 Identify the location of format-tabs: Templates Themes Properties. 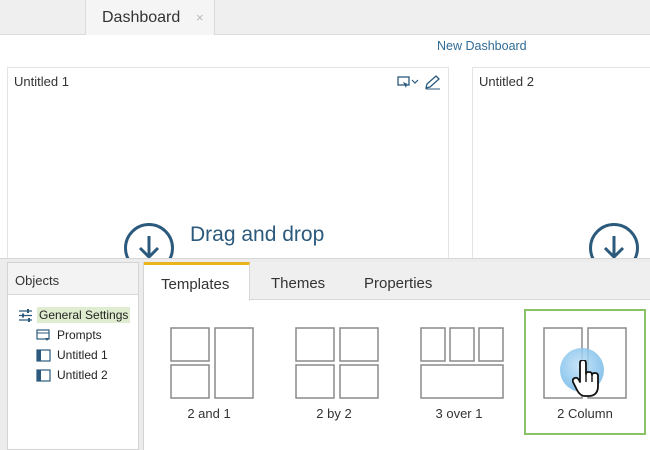
(397, 281).